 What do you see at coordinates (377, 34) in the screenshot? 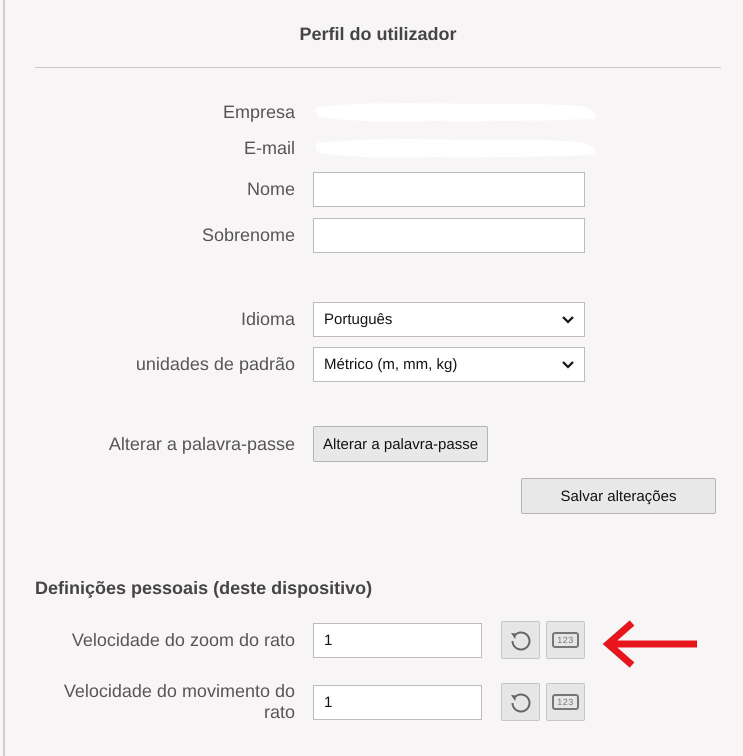
I see `page-title: Perfil do utilizador` at bounding box center [377, 34].